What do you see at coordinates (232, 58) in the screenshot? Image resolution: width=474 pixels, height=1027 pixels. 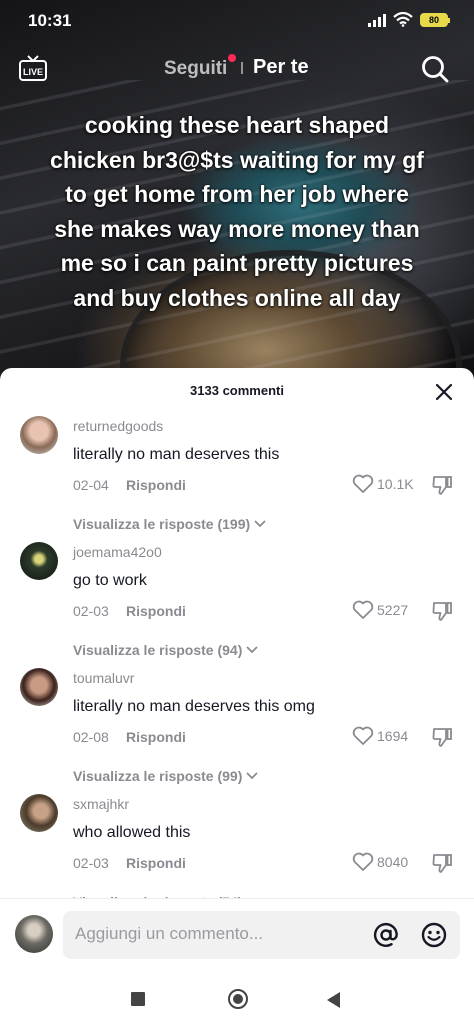 I see `notification-dot` at bounding box center [232, 58].